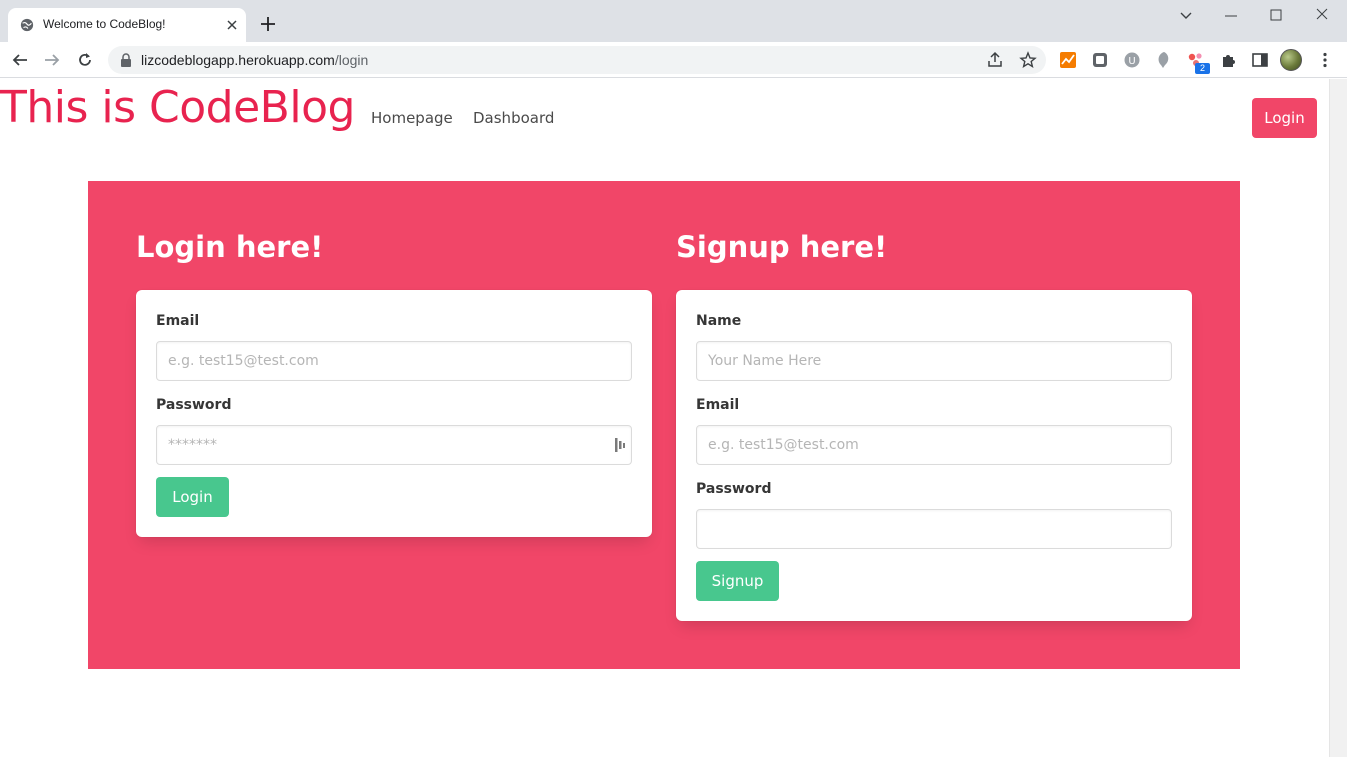 The height and width of the screenshot is (757, 1347). What do you see at coordinates (85, 60) in the screenshot?
I see `reload-icon` at bounding box center [85, 60].